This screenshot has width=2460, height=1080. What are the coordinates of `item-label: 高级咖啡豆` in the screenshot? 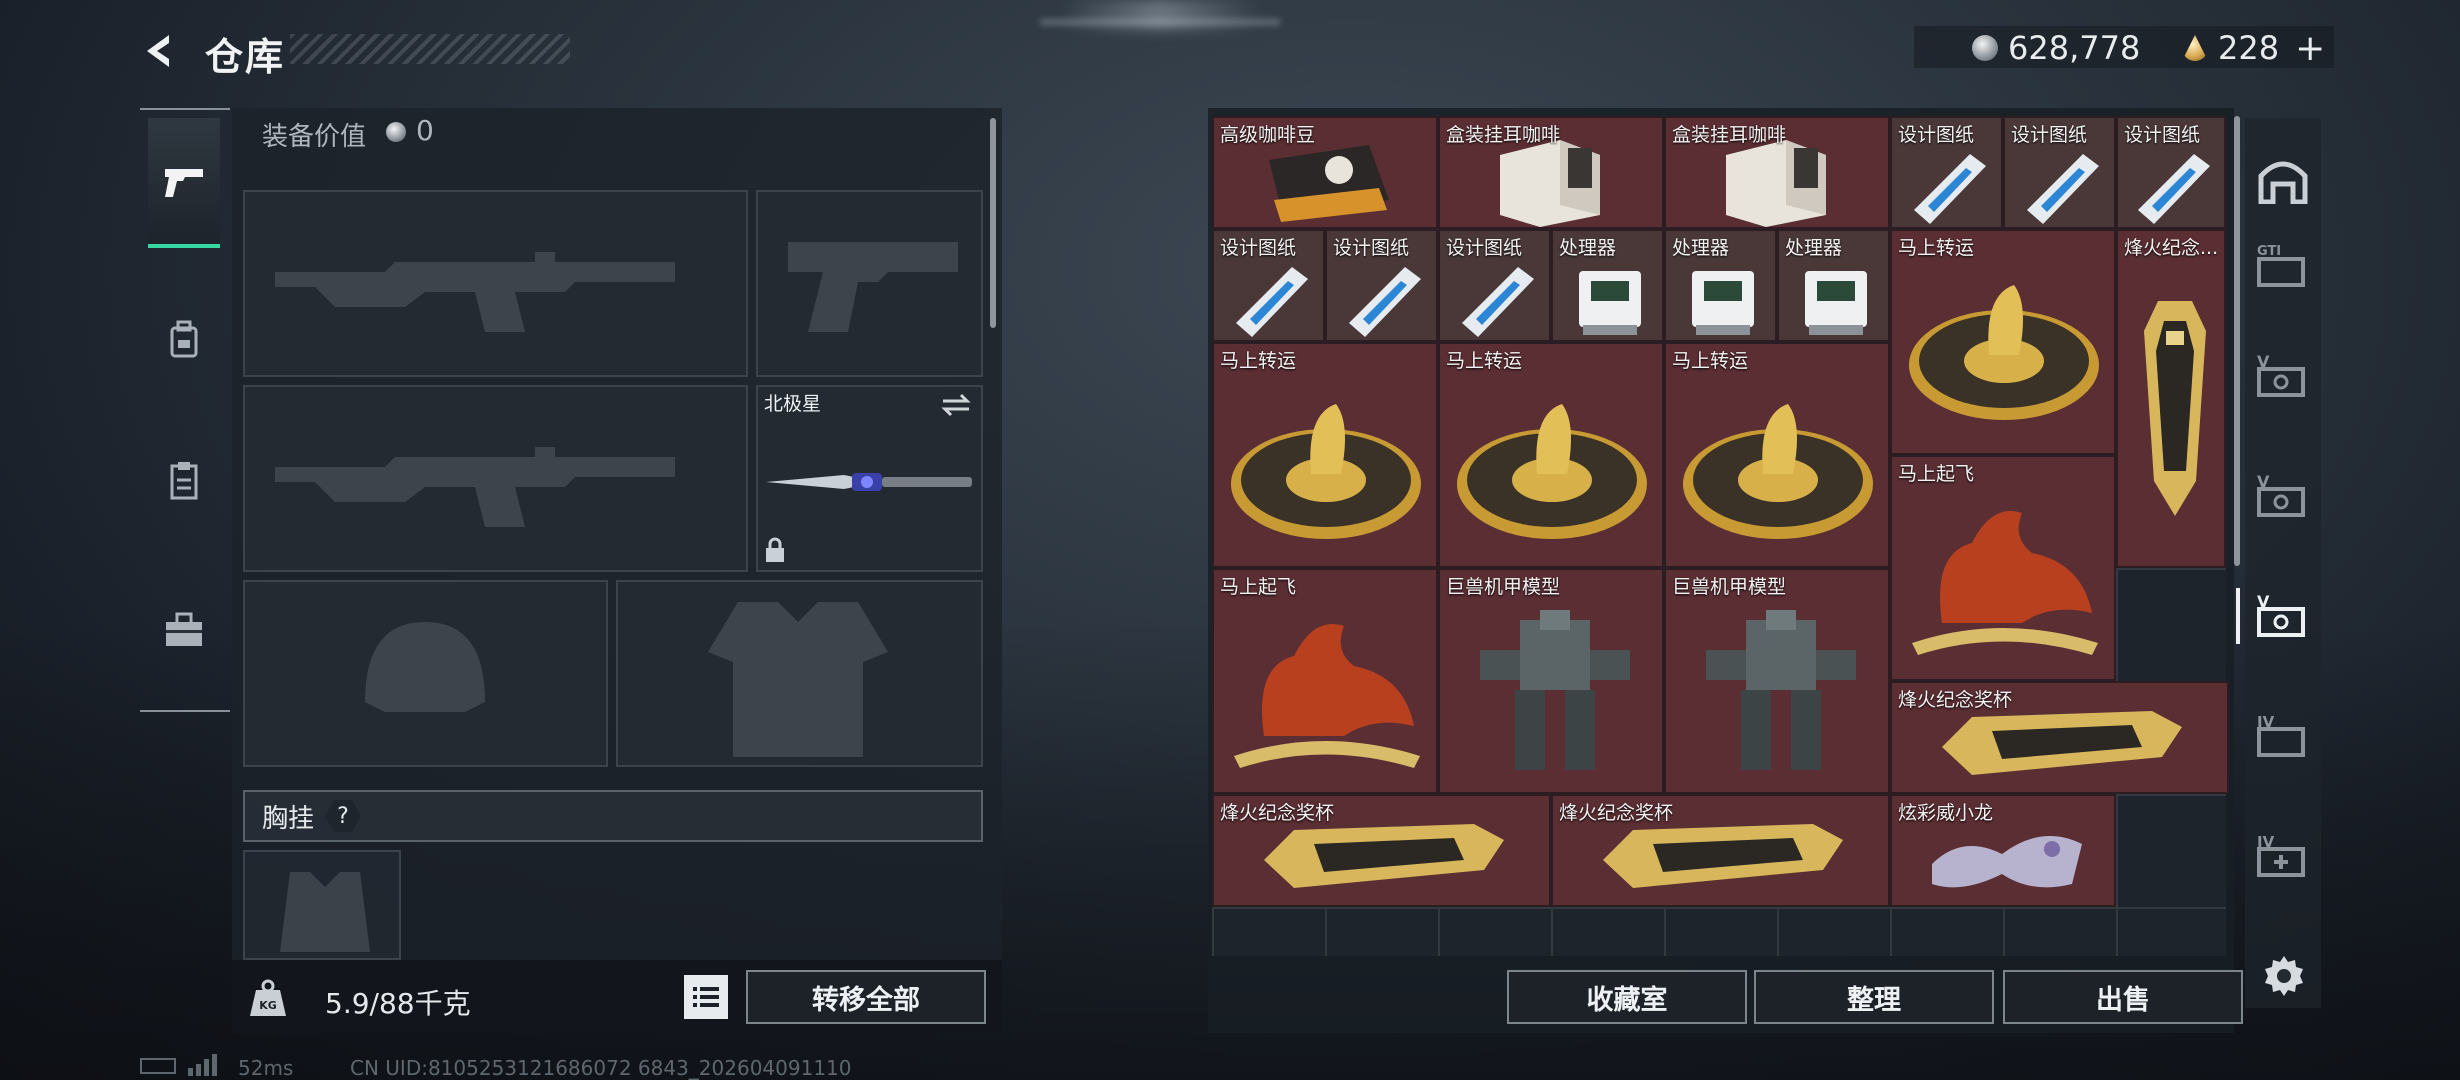 It's located at (1268, 135).